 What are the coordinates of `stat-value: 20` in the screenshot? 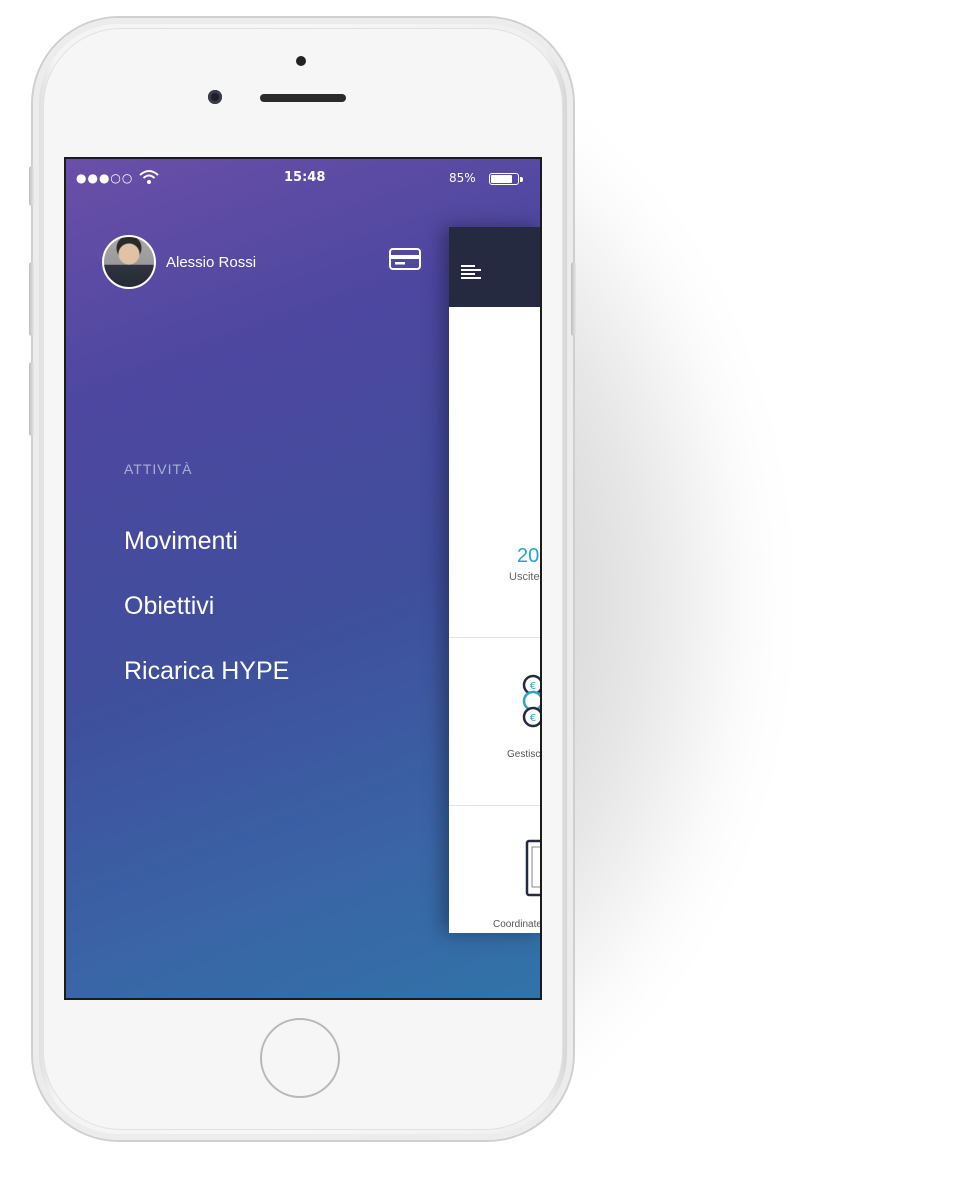 It's located at (528, 556).